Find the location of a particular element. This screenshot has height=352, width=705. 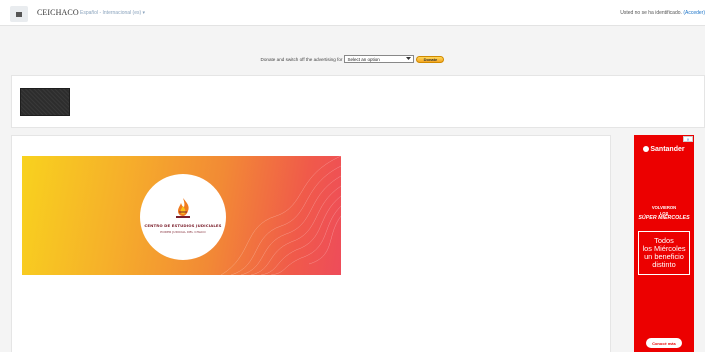

language-selector: Español - Internacional (es) ▾ is located at coordinates (112, 13).